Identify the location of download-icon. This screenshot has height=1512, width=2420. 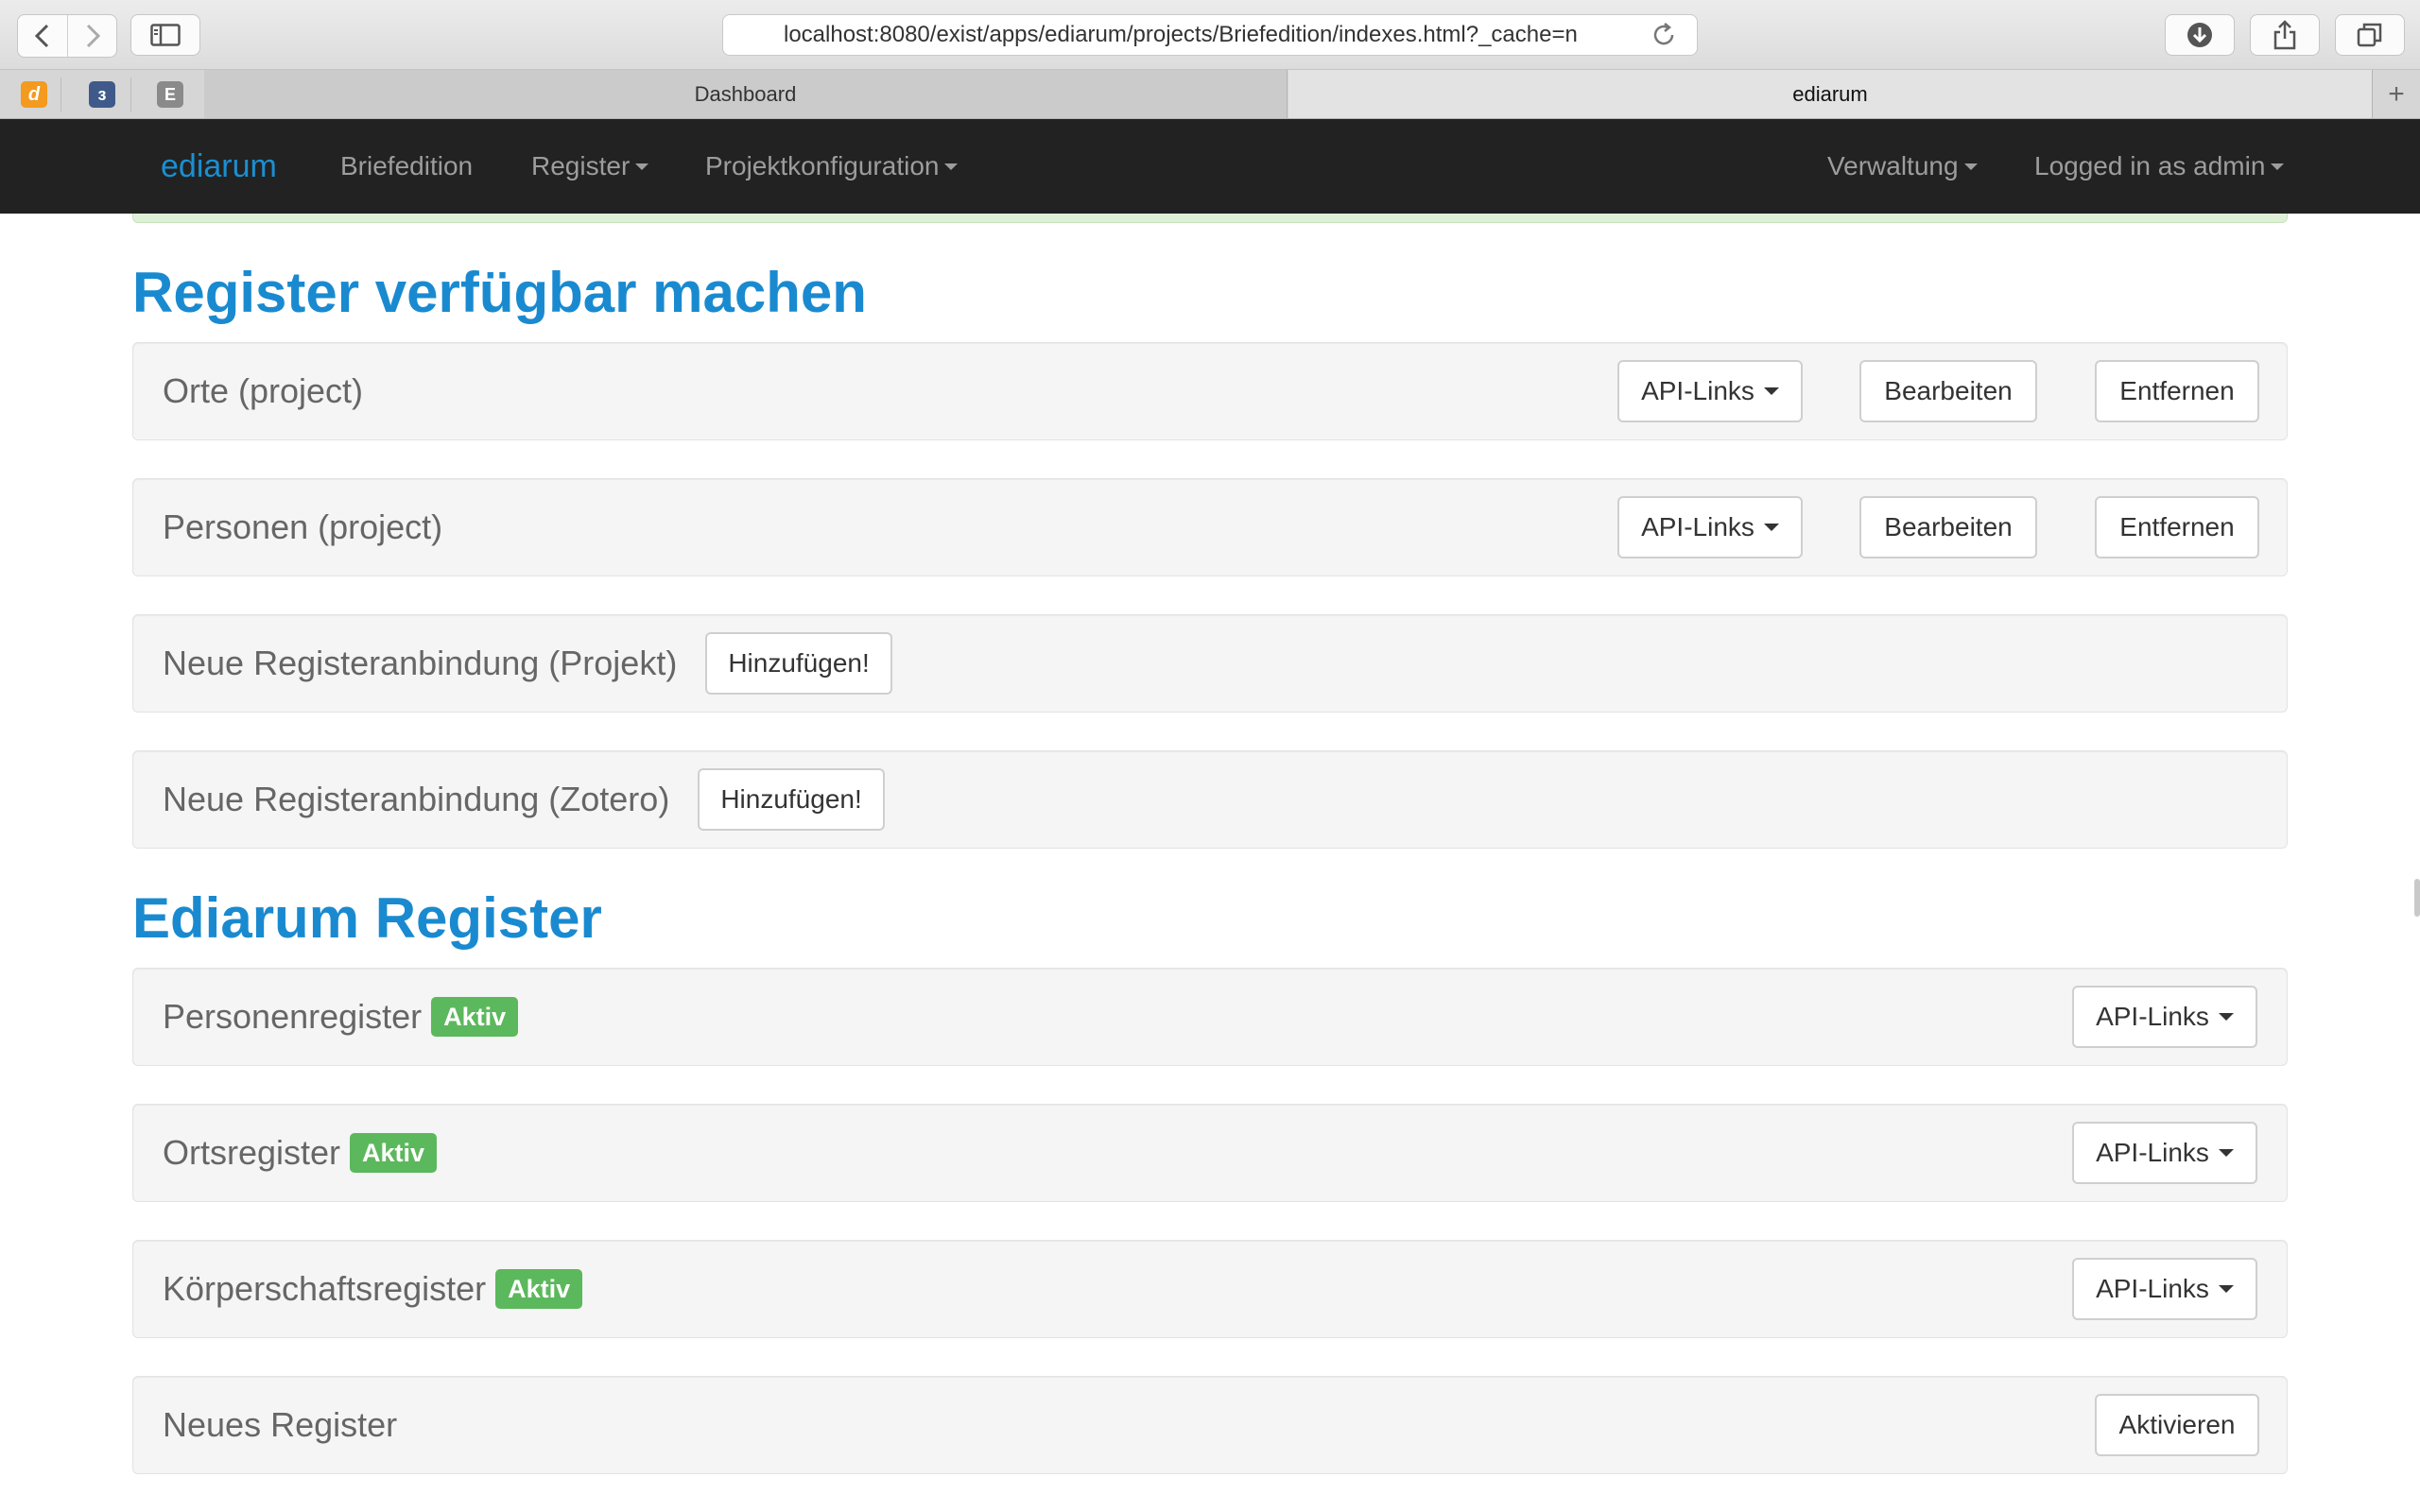
(2199, 35).